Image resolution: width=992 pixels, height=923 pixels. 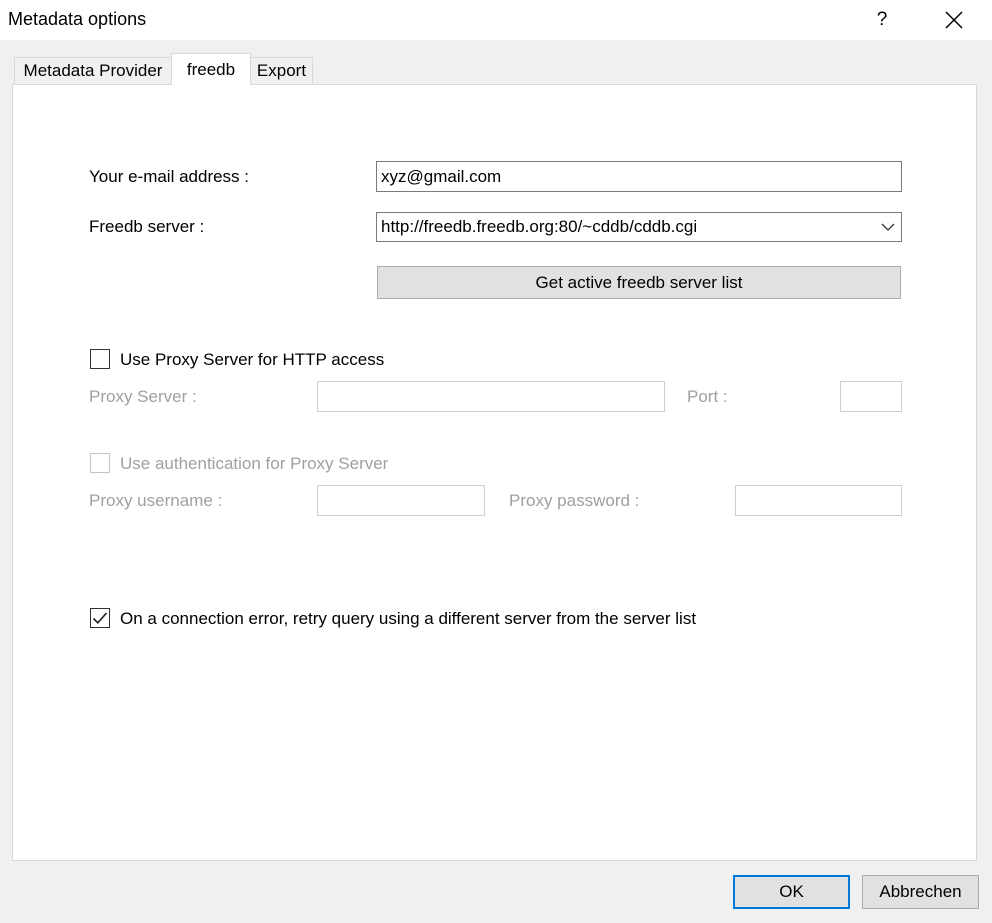 I want to click on proxy-password-field, so click(x=818, y=500).